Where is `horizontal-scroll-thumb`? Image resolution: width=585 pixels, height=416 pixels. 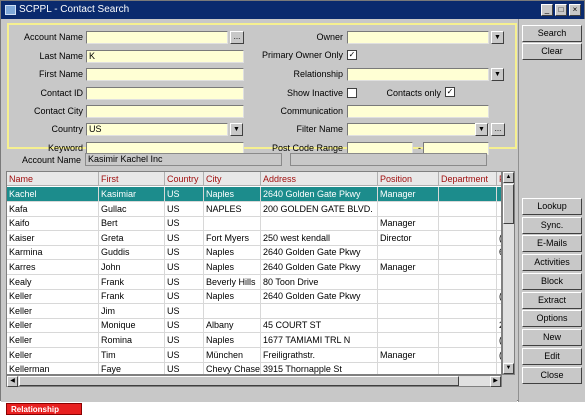 horizontal-scroll-thumb is located at coordinates (239, 381).